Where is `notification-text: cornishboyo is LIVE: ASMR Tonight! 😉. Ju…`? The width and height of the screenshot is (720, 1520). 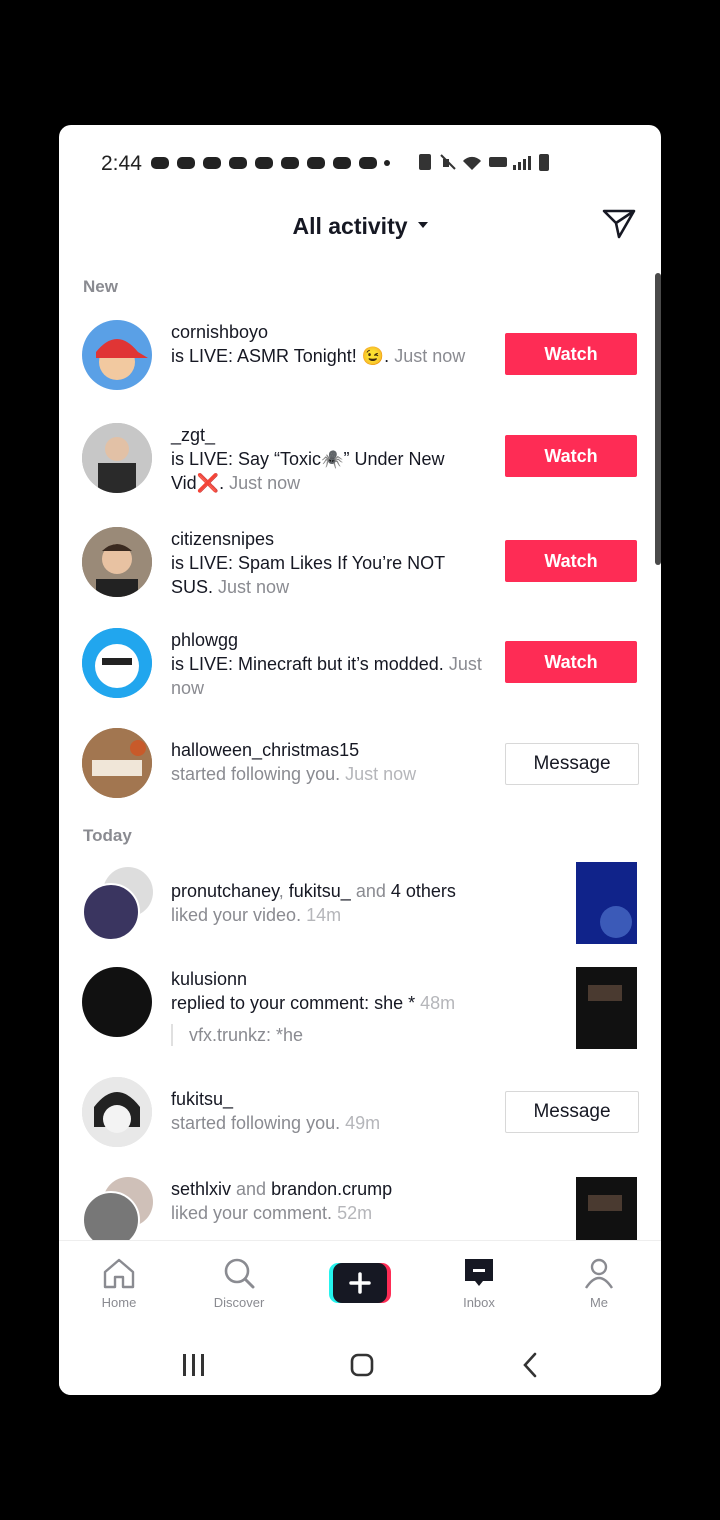 notification-text: cornishboyo is LIVE: ASMR Tonight! 😉. Ju… is located at coordinates (330, 344).